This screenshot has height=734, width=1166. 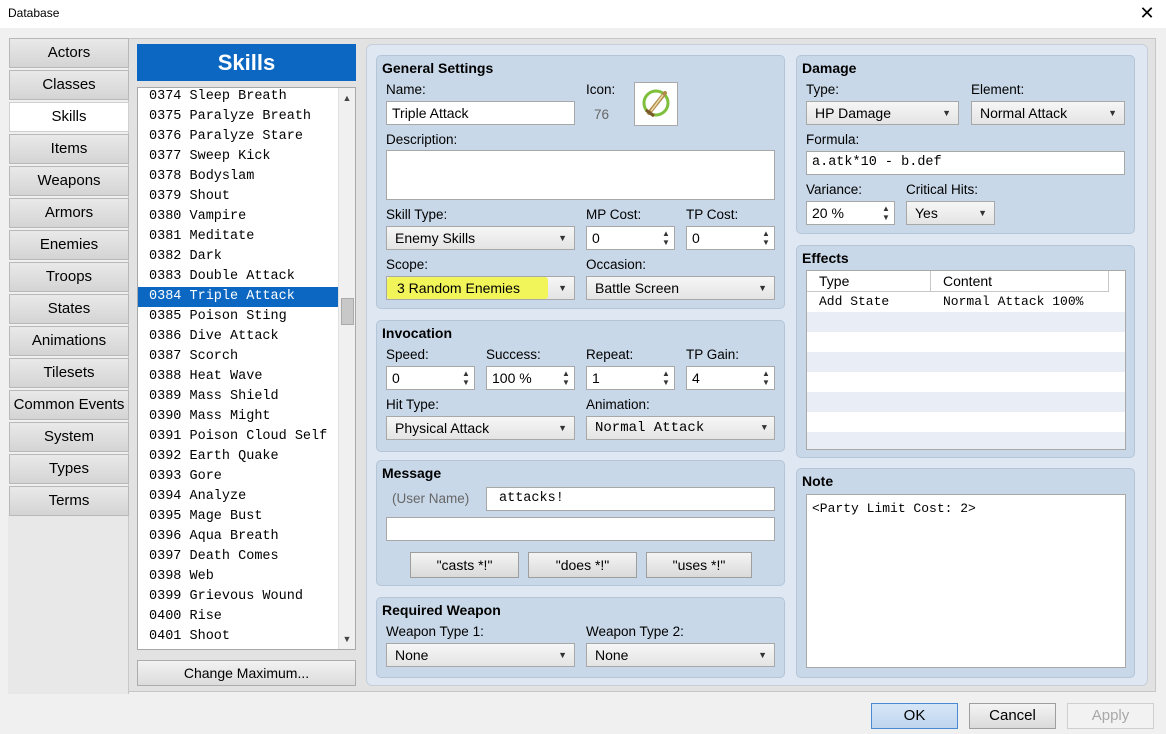 What do you see at coordinates (680, 428) in the screenshot?
I see `animation-select: Normal Attack ▼` at bounding box center [680, 428].